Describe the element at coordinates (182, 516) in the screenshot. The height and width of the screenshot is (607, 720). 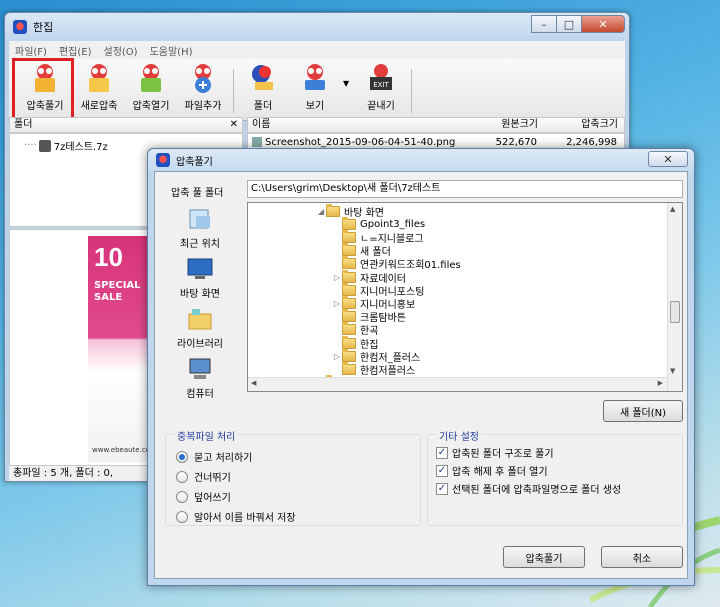
I see `radio-rename` at that location.